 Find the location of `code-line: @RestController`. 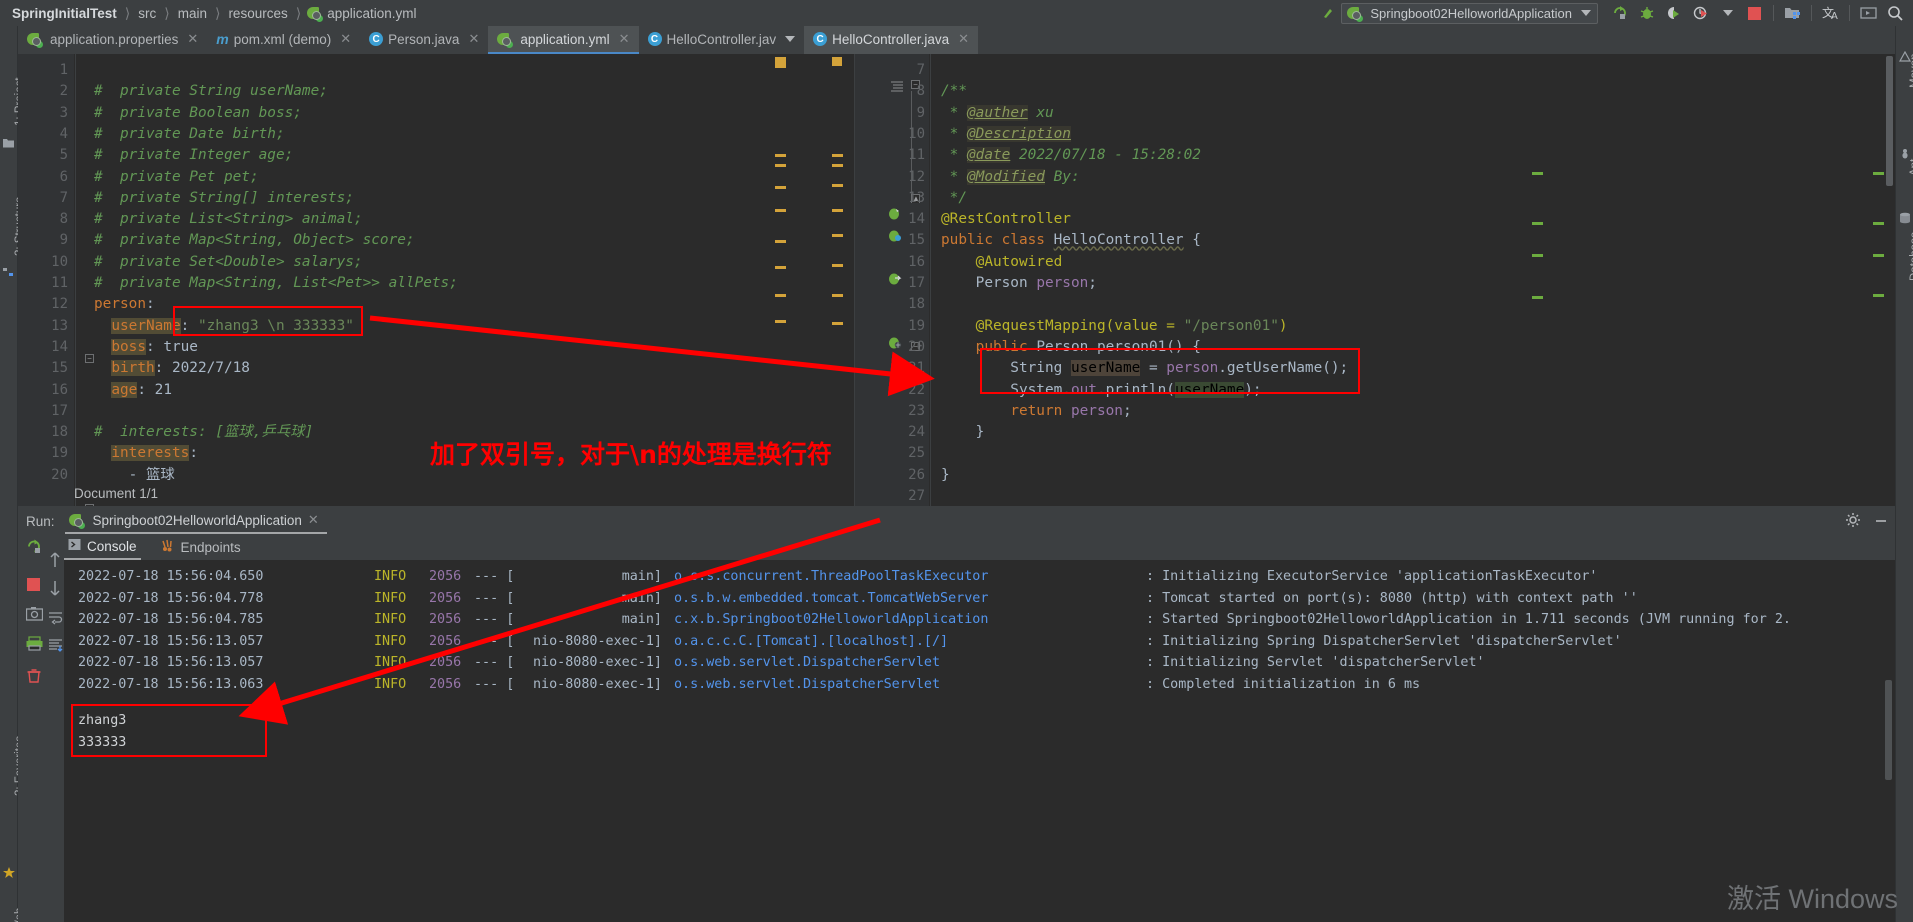

code-line: @RestController is located at coordinates (1006, 219).